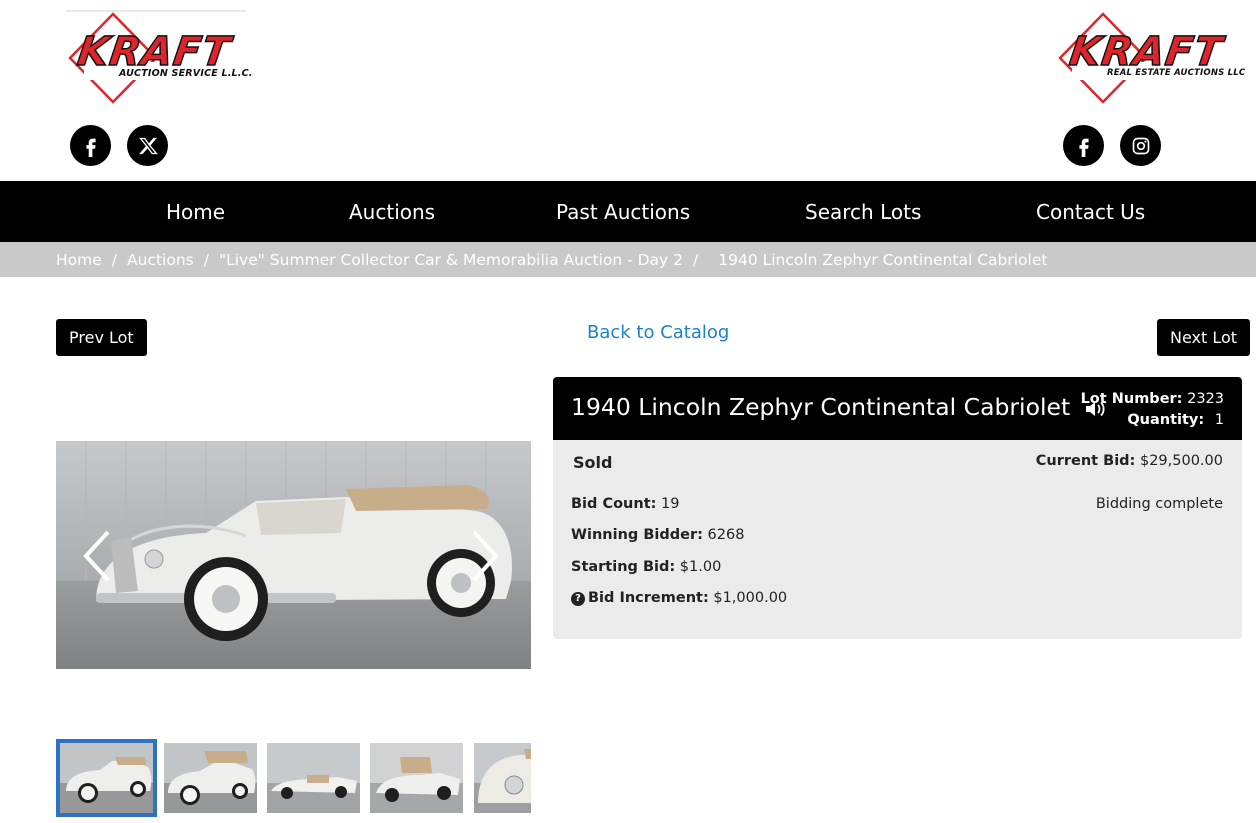 The image size is (1256, 823). What do you see at coordinates (578, 599) in the screenshot?
I see `help-icon: ?` at bounding box center [578, 599].